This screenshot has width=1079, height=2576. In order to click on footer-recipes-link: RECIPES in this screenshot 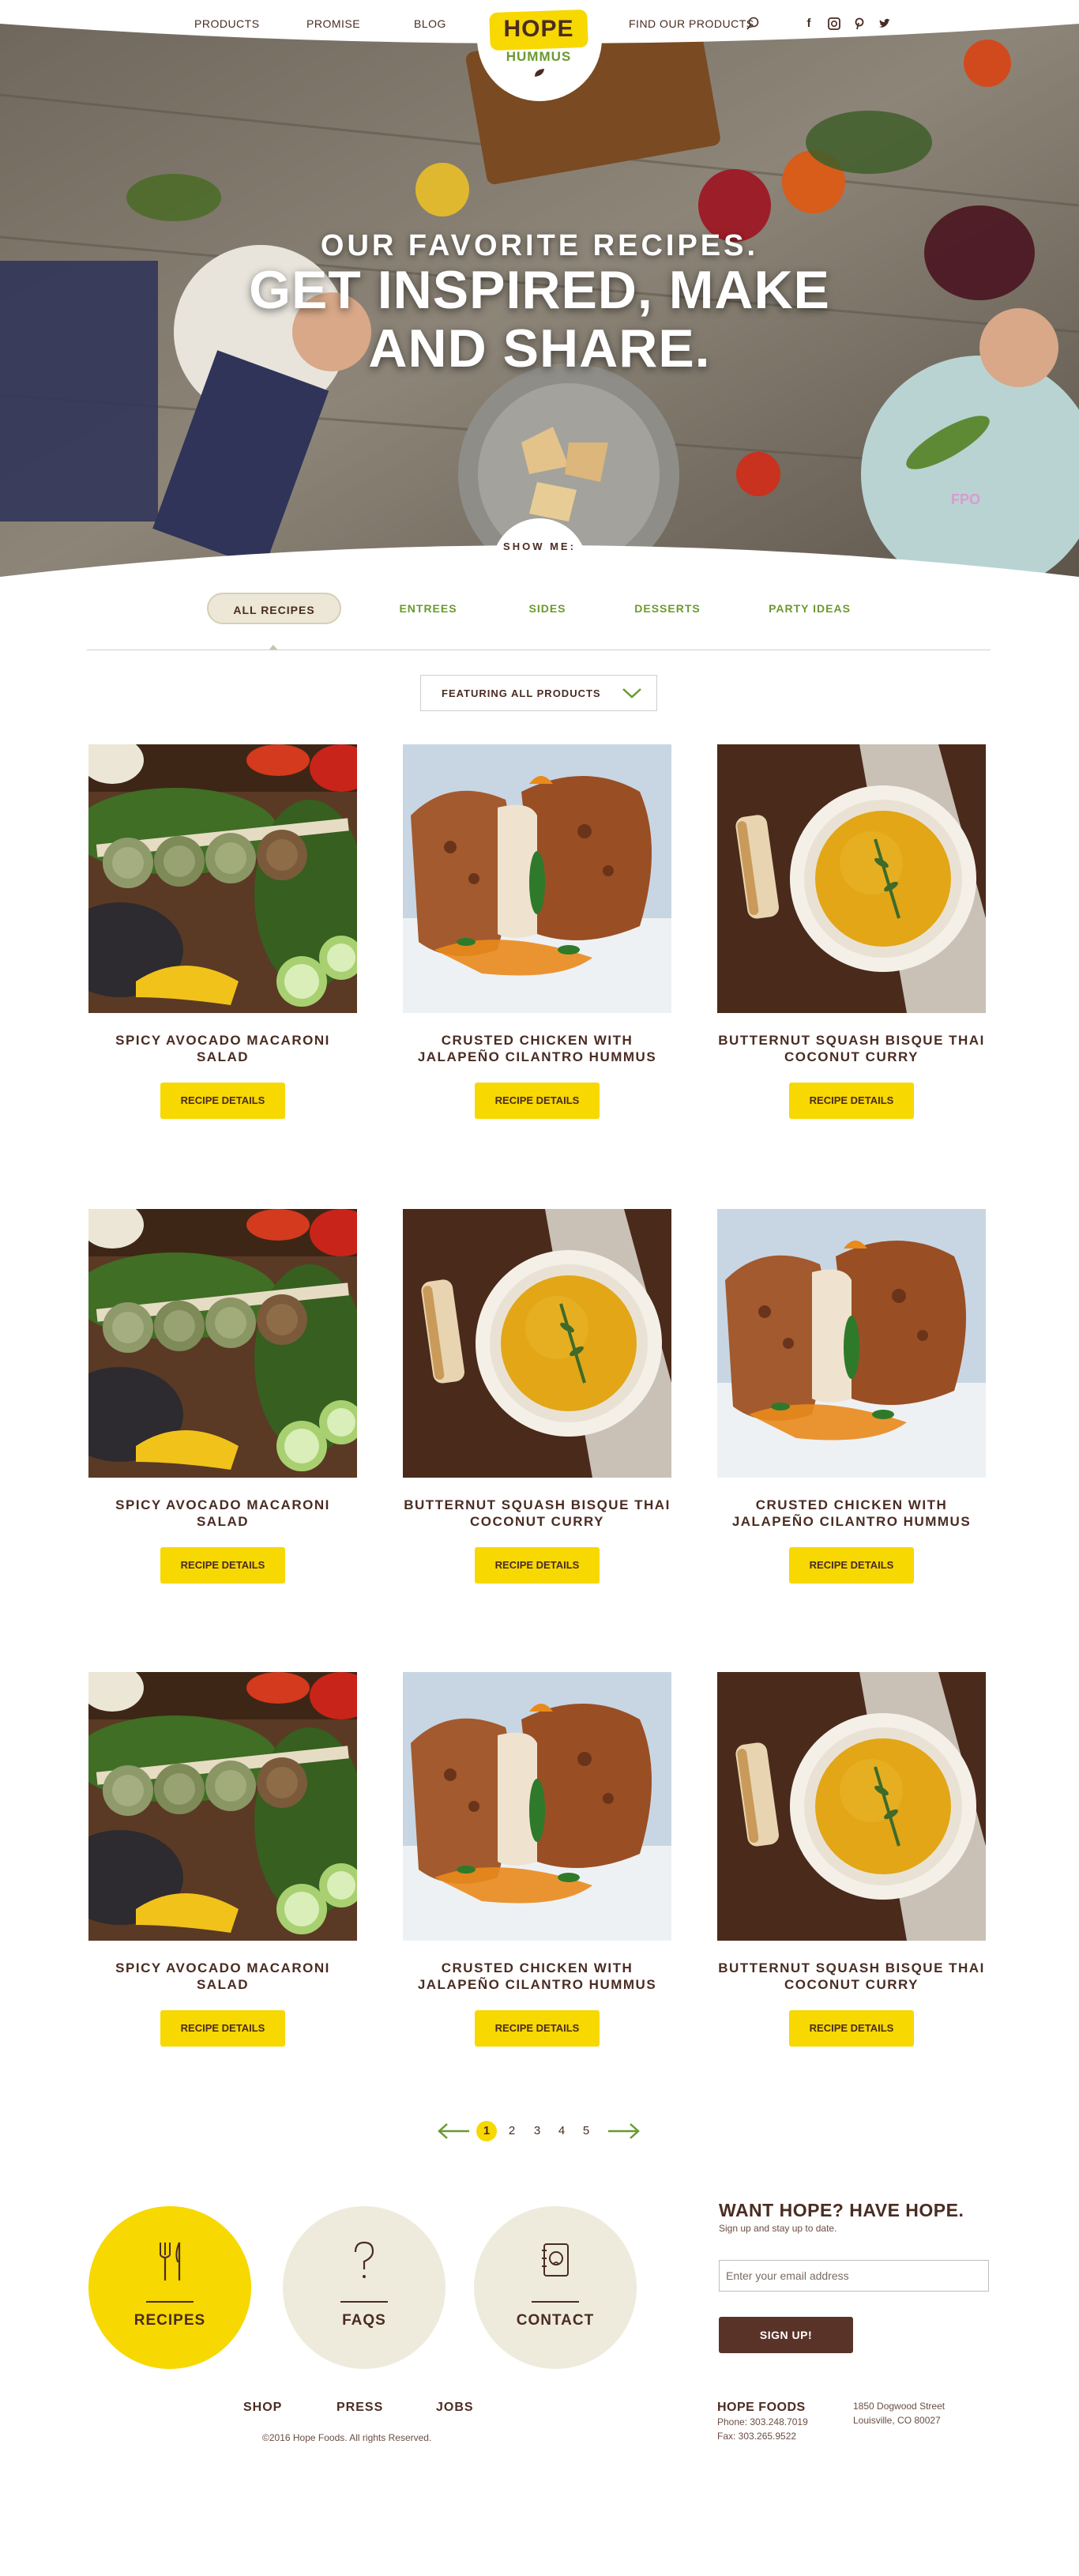, I will do `click(169, 2287)`.